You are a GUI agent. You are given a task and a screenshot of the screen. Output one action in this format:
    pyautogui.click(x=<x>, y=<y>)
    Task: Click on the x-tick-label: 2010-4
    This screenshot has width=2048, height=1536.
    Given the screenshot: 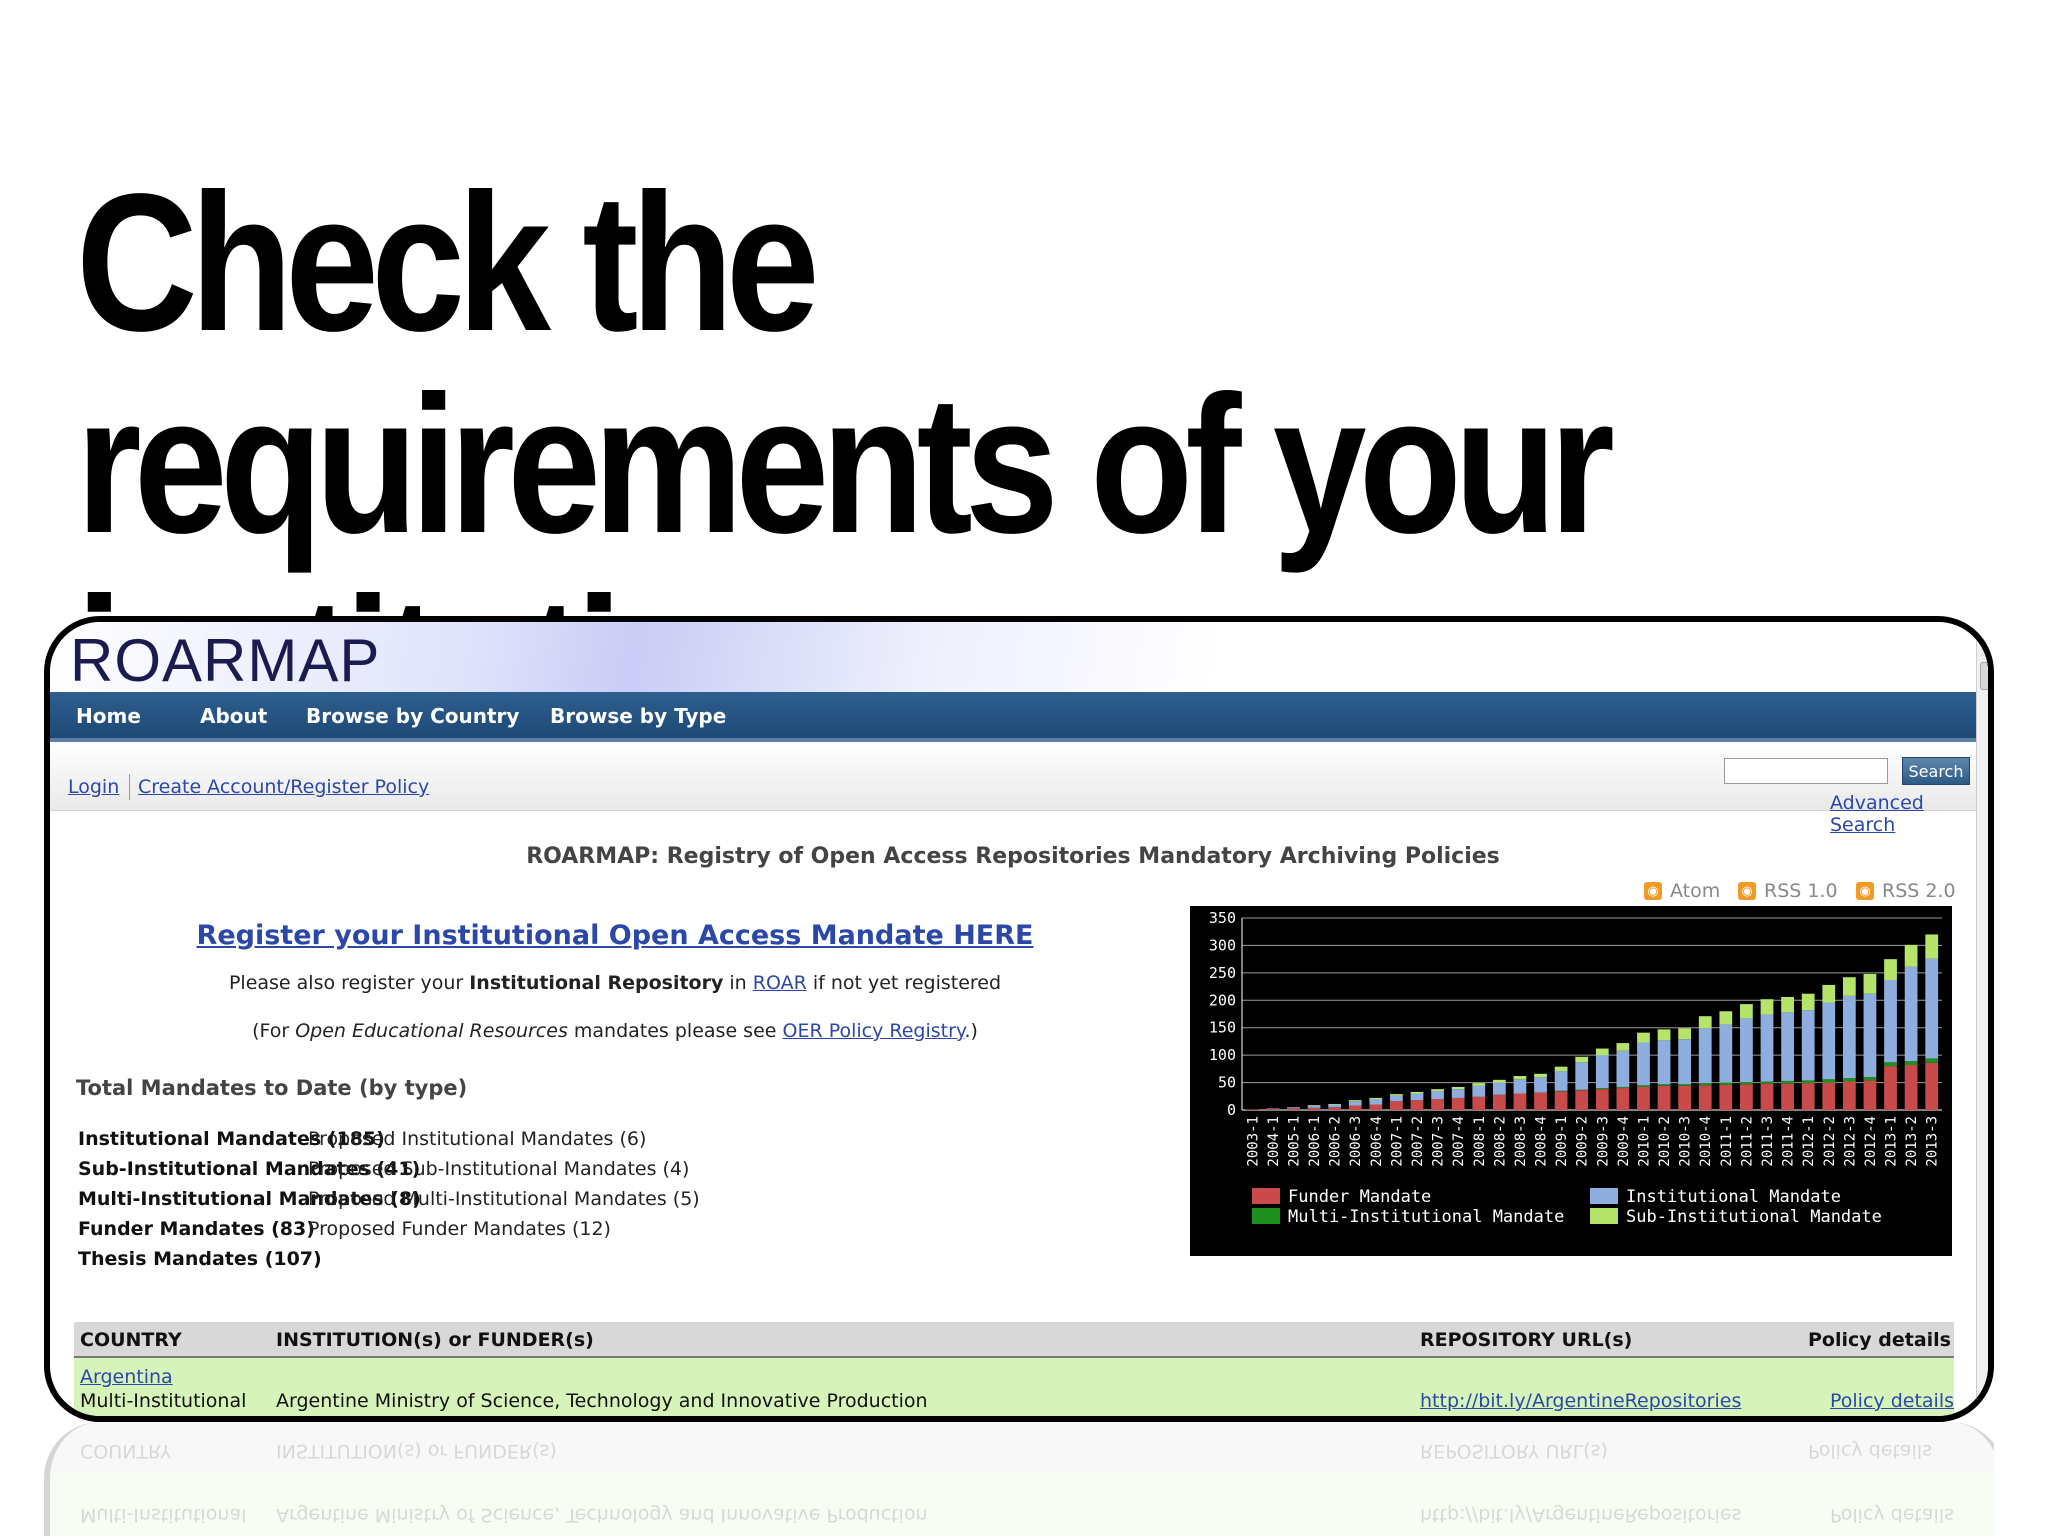 What is the action you would take?
    pyautogui.click(x=1706, y=1141)
    